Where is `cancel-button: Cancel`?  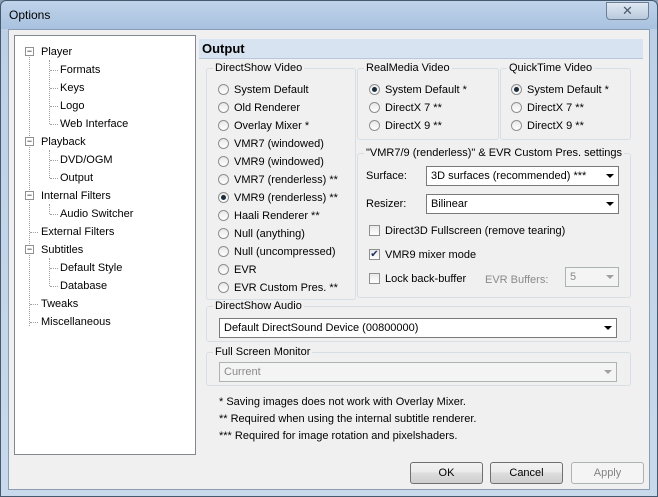
cancel-button: Cancel is located at coordinates (526, 473).